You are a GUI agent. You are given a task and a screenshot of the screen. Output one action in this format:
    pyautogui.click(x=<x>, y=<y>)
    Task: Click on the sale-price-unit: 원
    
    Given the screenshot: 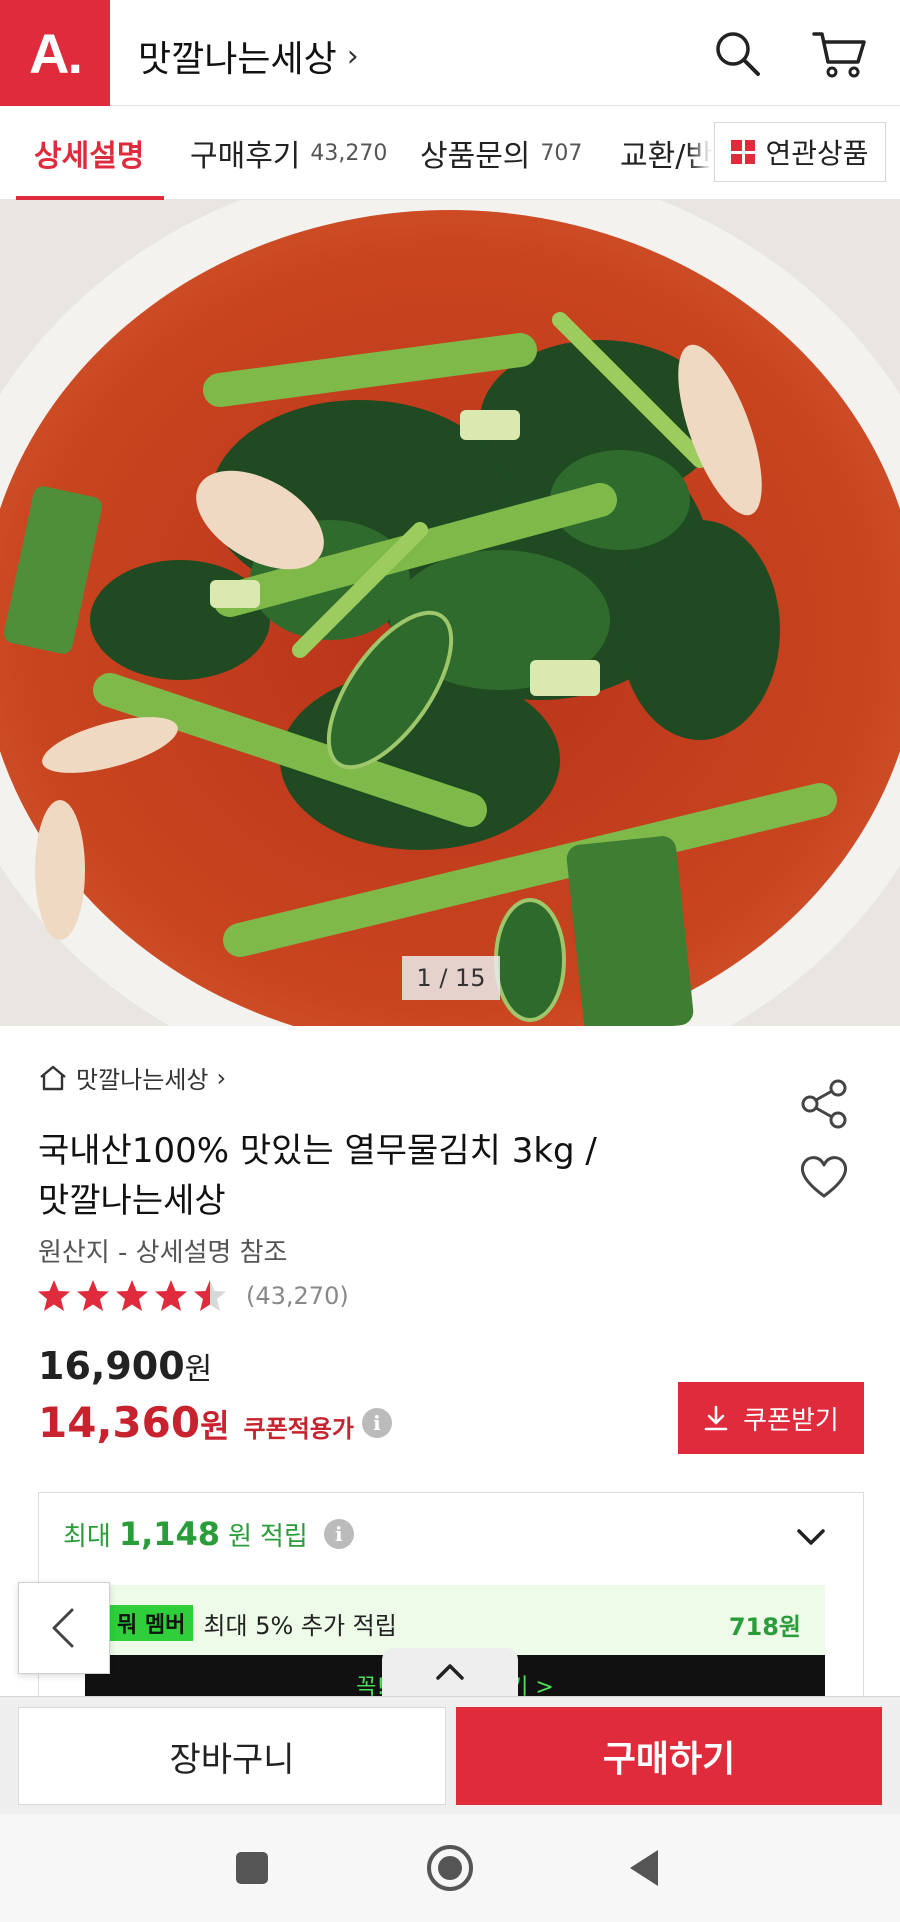 What is the action you would take?
    pyautogui.click(x=215, y=1426)
    